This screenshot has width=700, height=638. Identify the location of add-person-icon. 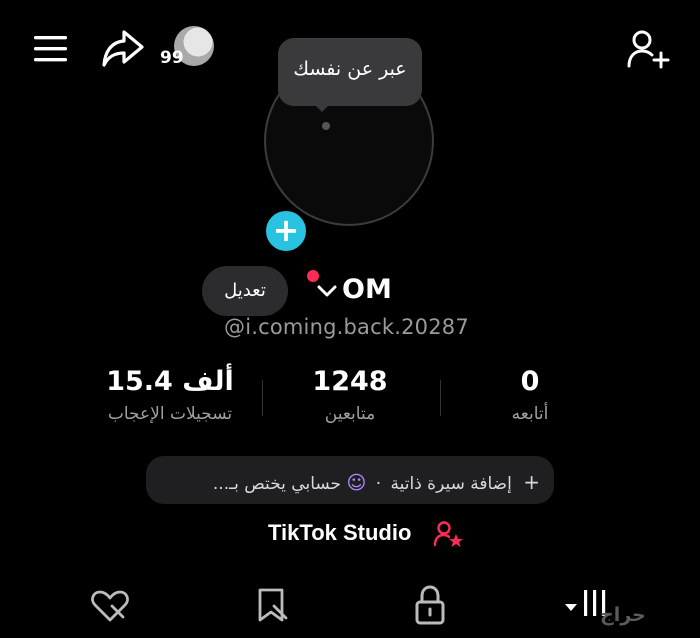
(648, 49).